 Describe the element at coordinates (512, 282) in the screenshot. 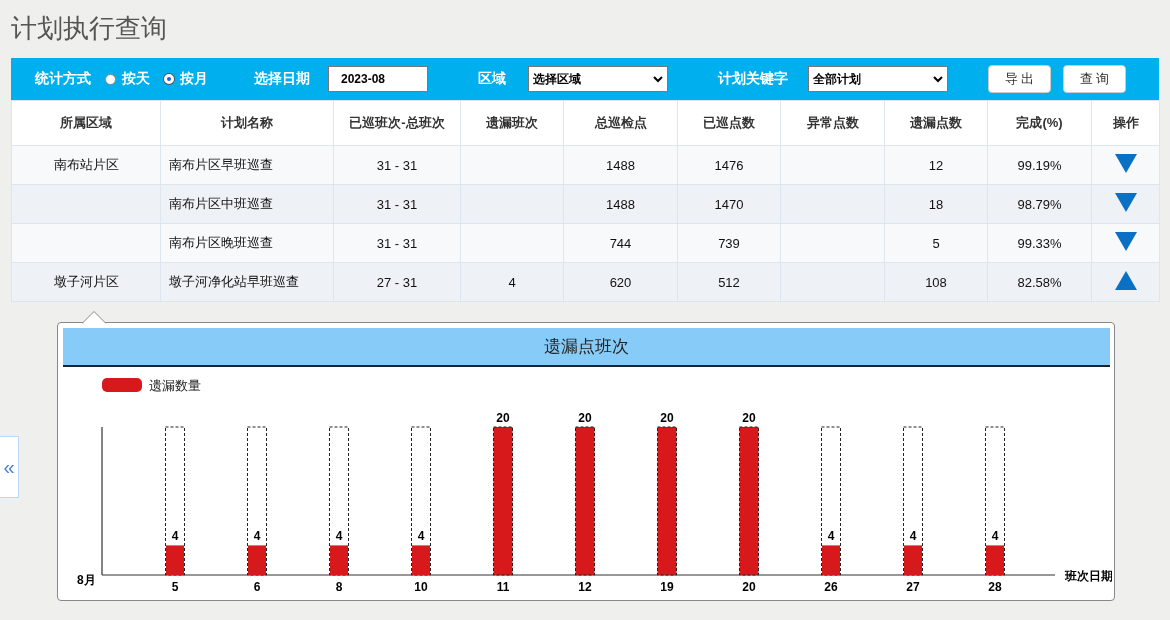

I see `table-cell: 4` at that location.